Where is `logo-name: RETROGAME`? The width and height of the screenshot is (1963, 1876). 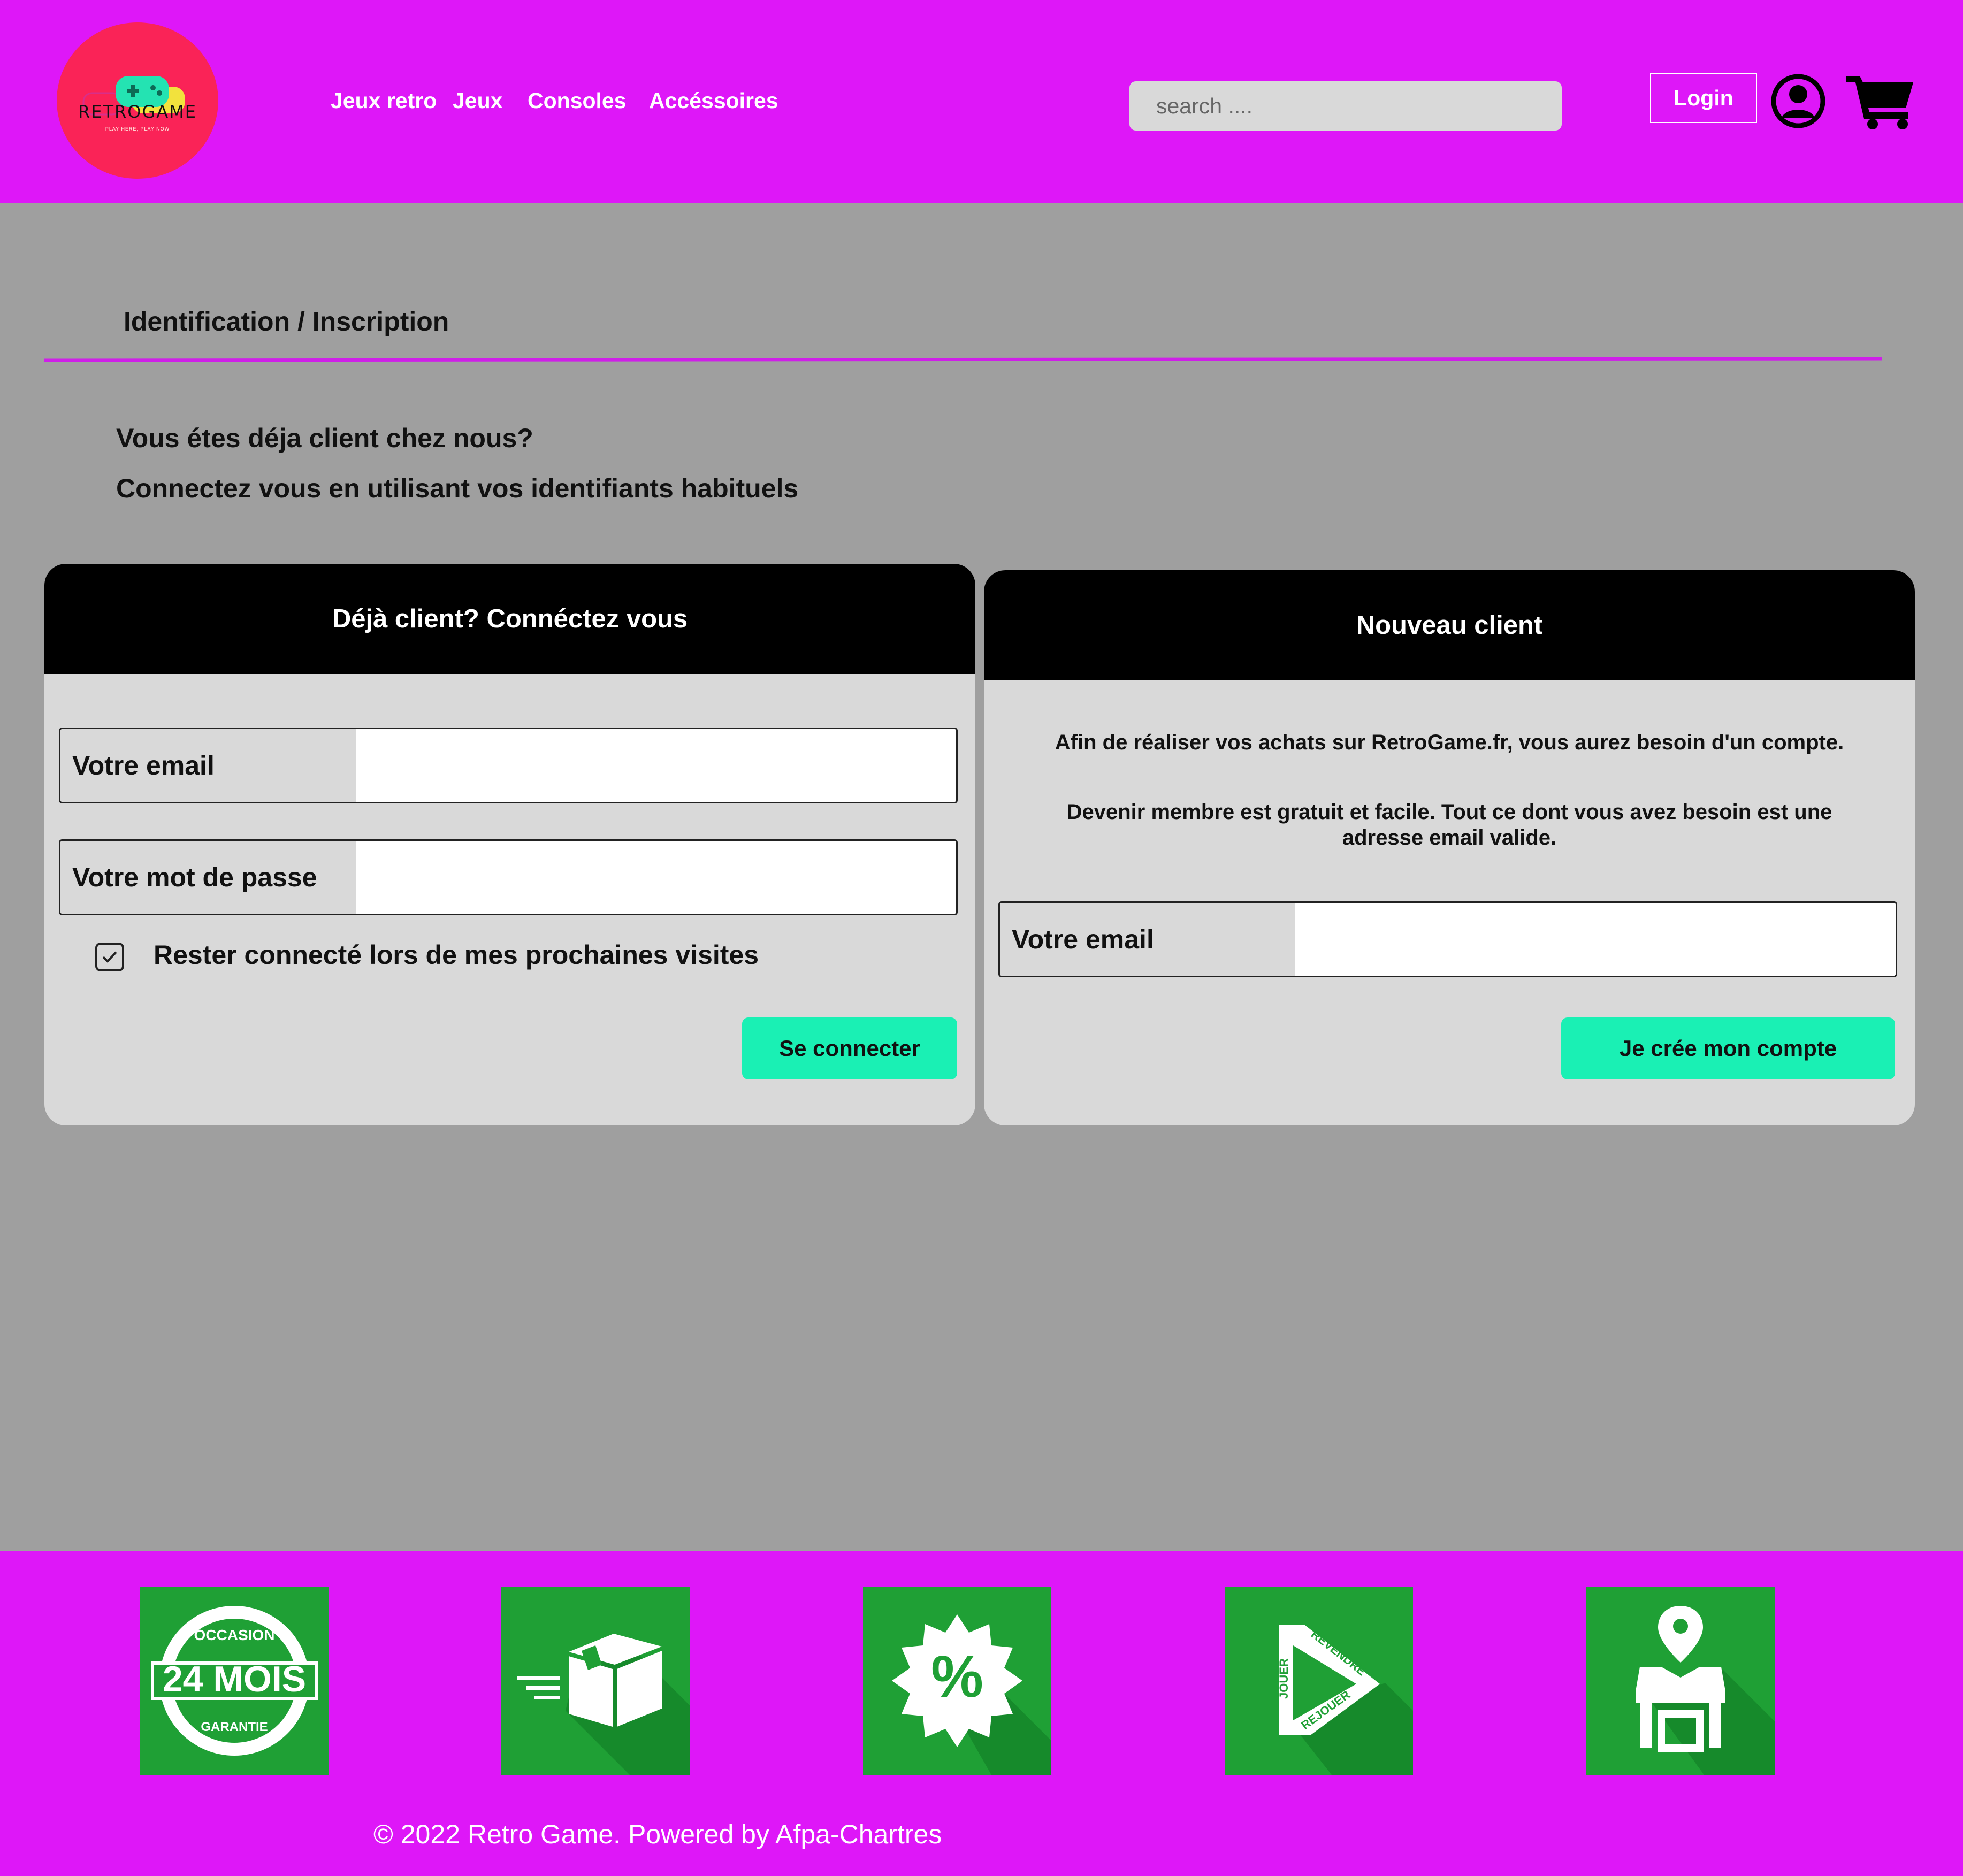
logo-name: RETROGAME is located at coordinates (138, 112).